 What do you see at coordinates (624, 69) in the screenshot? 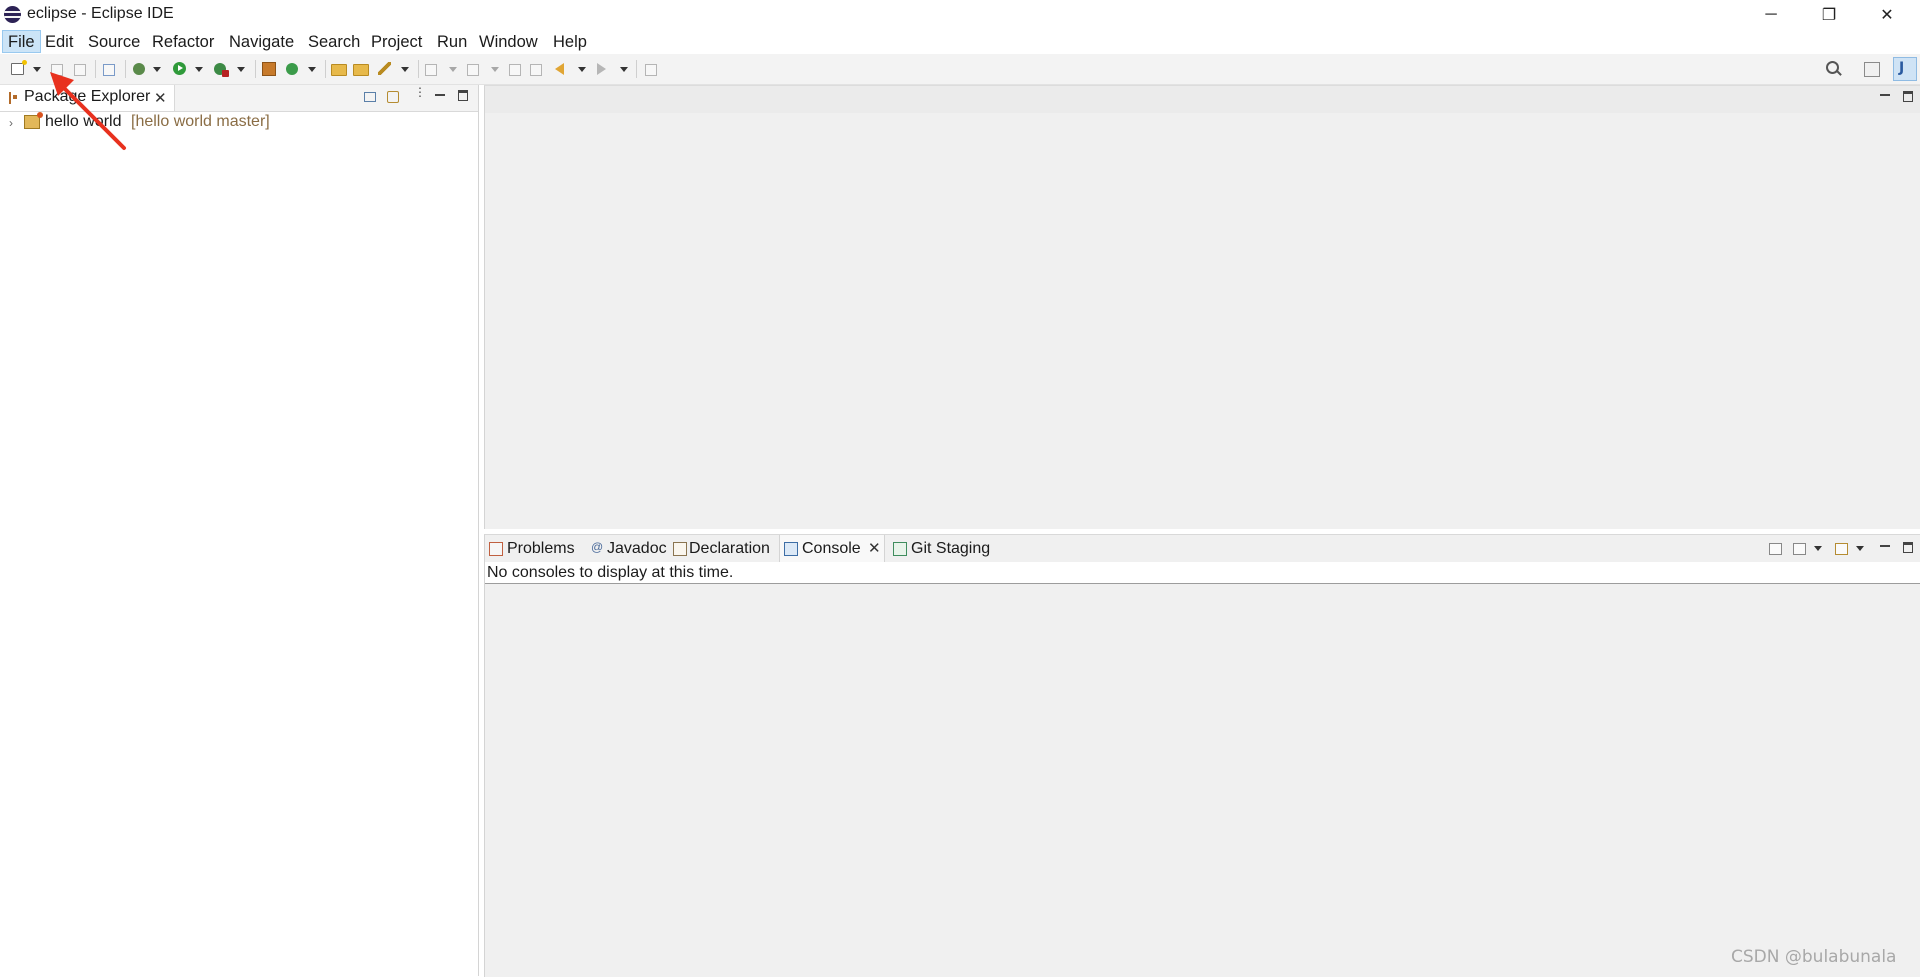
I see `forward-dropdown-icon` at bounding box center [624, 69].